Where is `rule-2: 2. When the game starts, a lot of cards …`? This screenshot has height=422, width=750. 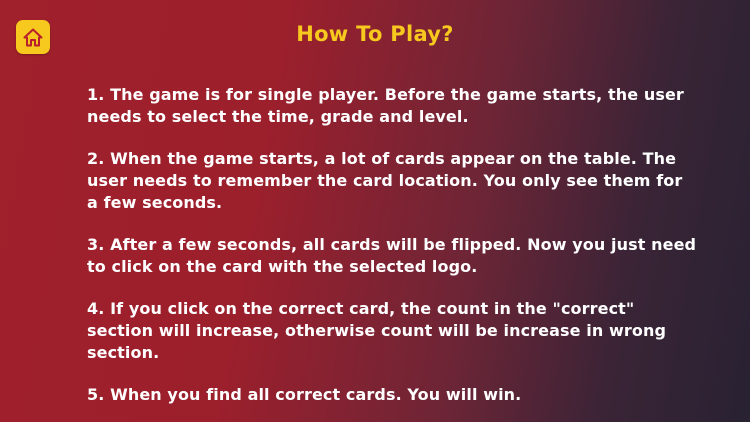
rule-2: 2. When the game starts, a lot of cards … is located at coordinates (385, 180).